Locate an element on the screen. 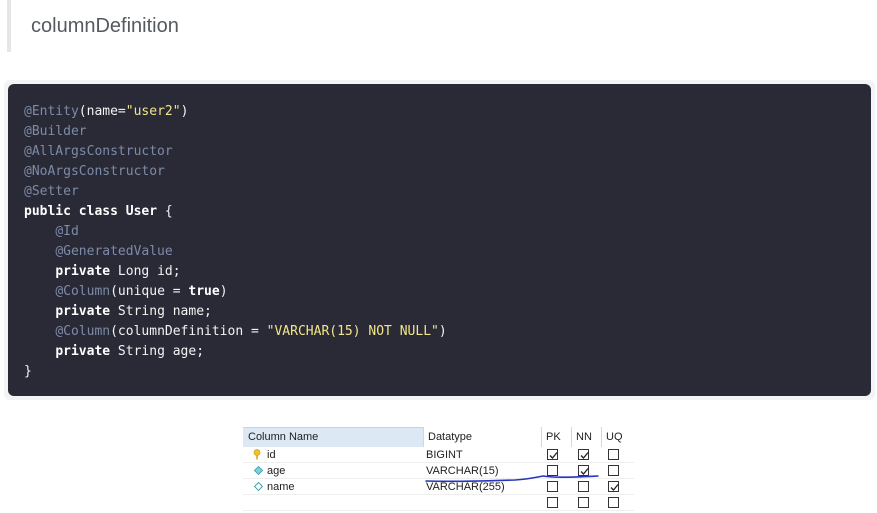 The image size is (877, 513). code-string: "user2" is located at coordinates (153, 111).